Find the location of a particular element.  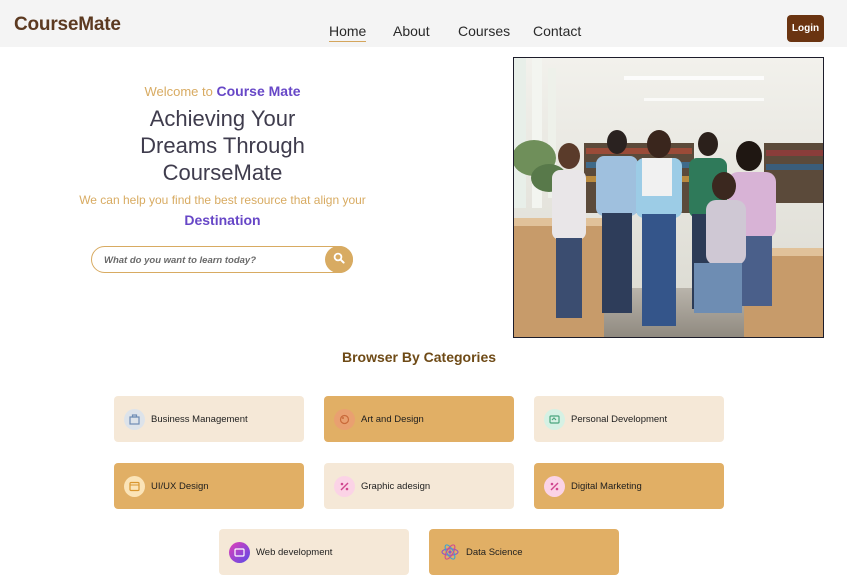

welcome-brand: Course Mate is located at coordinates (258, 91).